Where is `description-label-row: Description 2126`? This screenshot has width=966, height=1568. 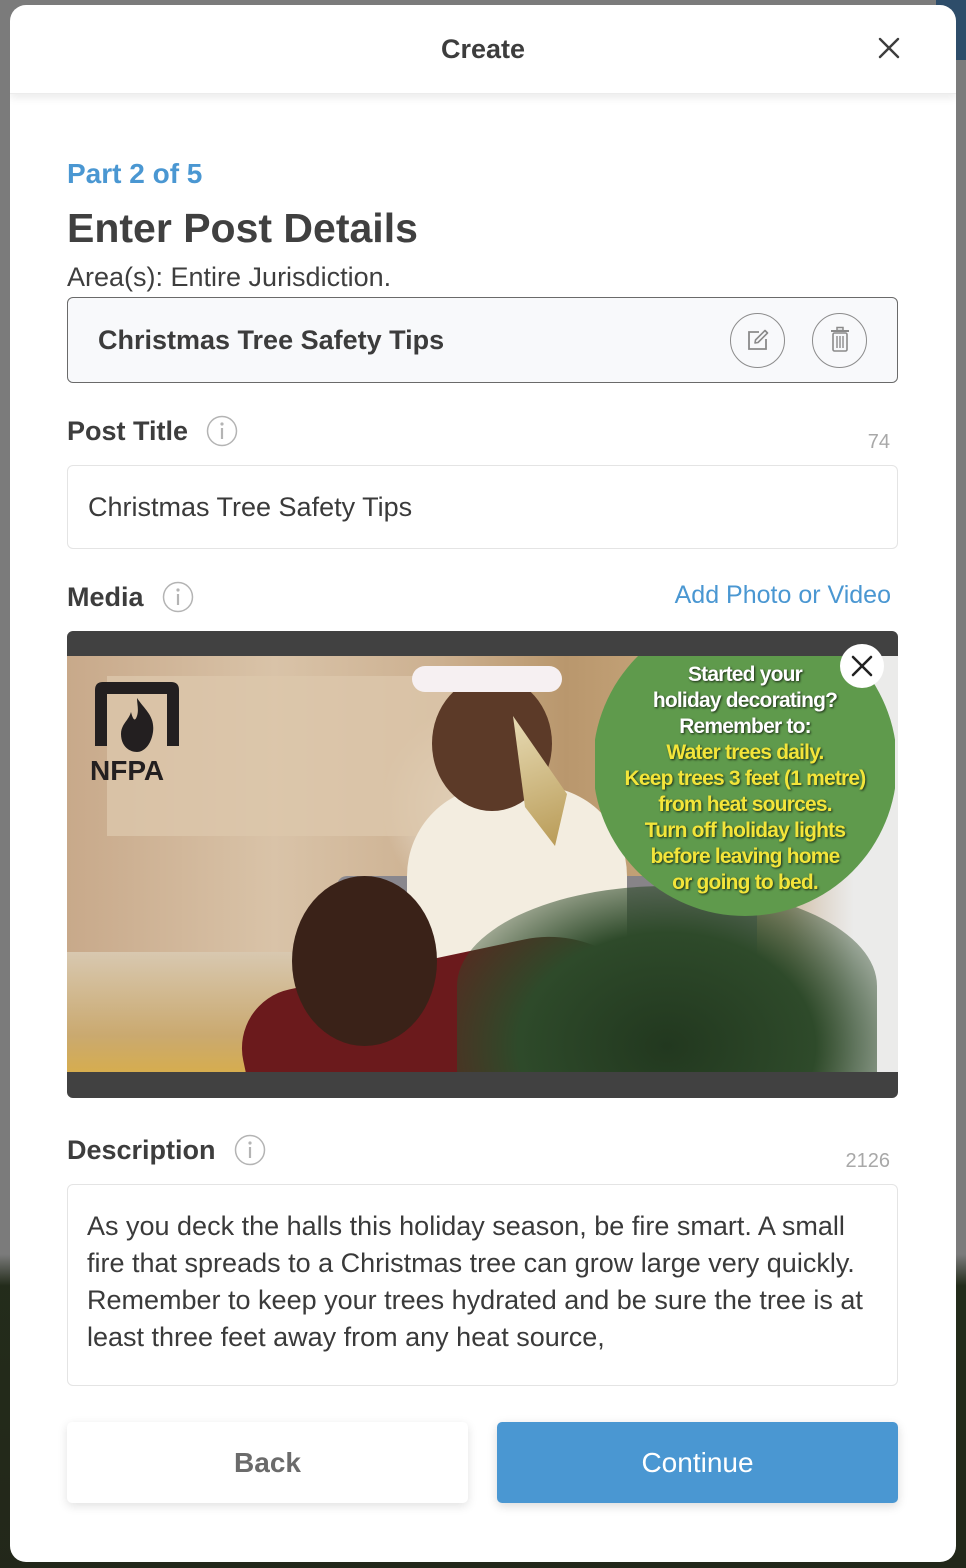
description-label-row: Description 2126 is located at coordinates (482, 1152).